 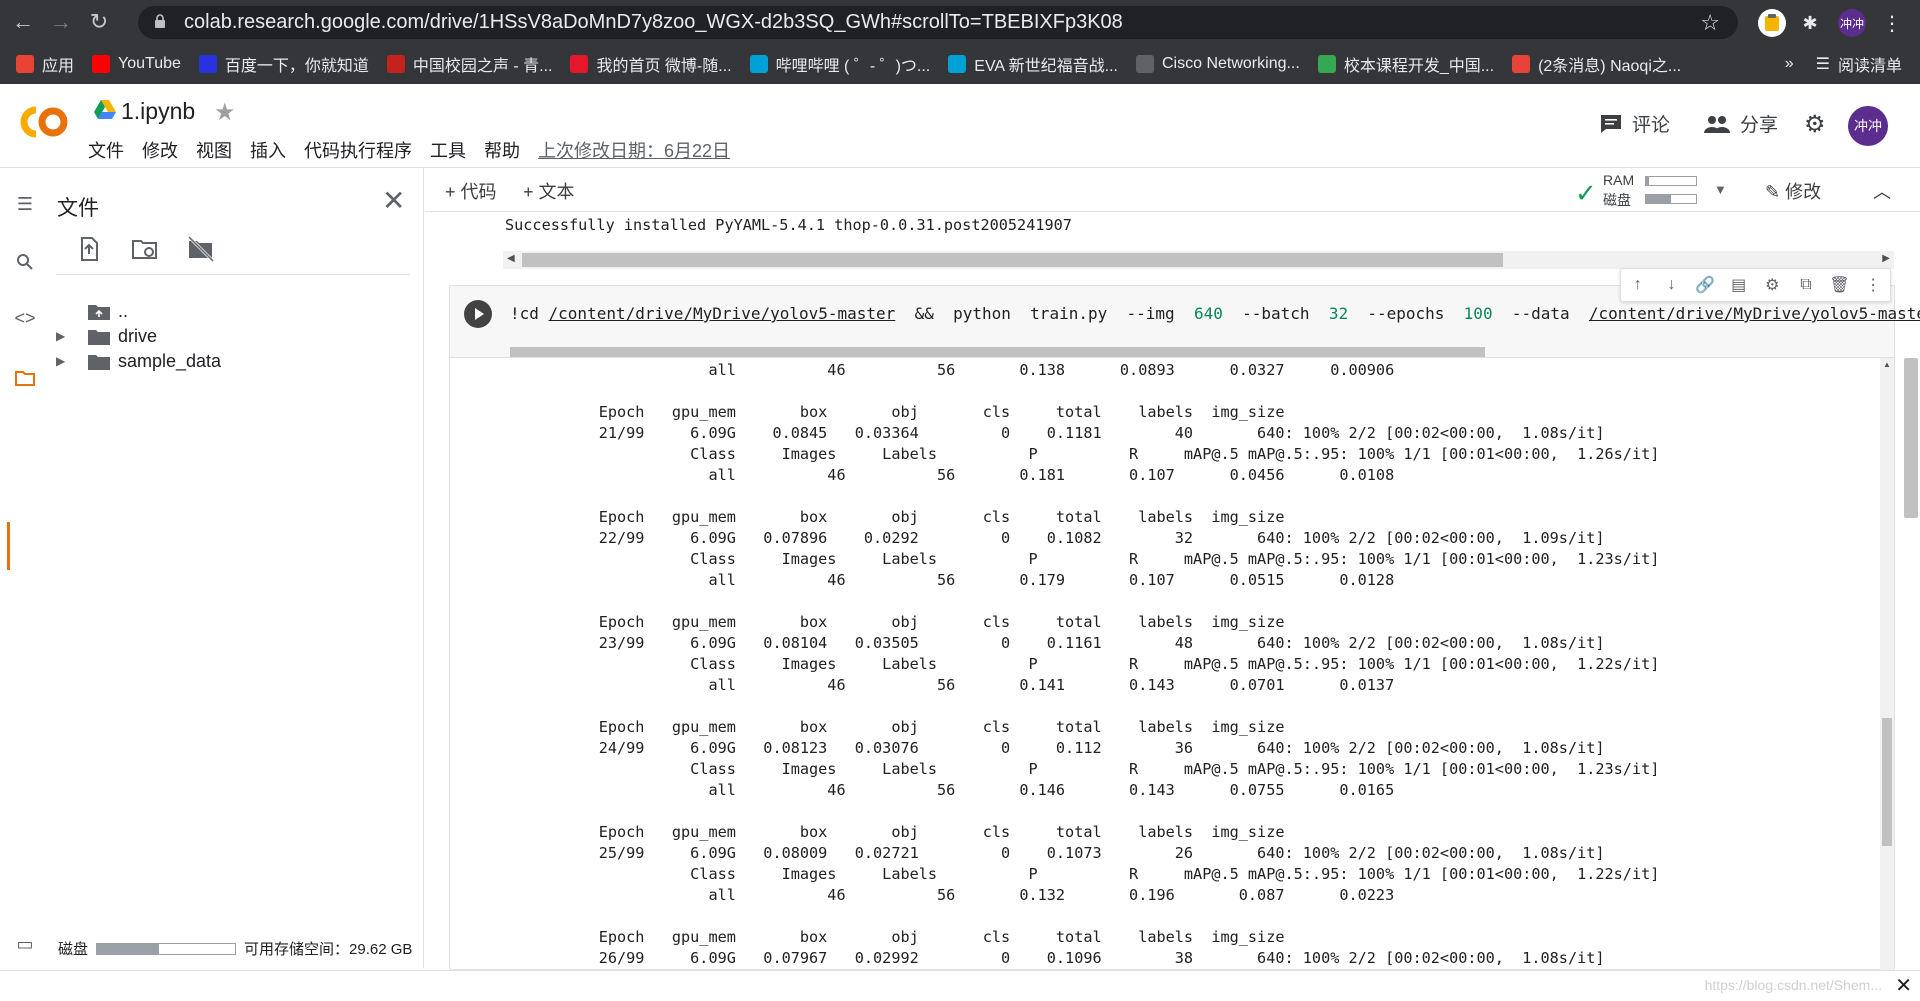 What do you see at coordinates (974, 685) in the screenshot?
I see `output-line: all 46 56 0.141 0.143 0.0701 0.0137` at bounding box center [974, 685].